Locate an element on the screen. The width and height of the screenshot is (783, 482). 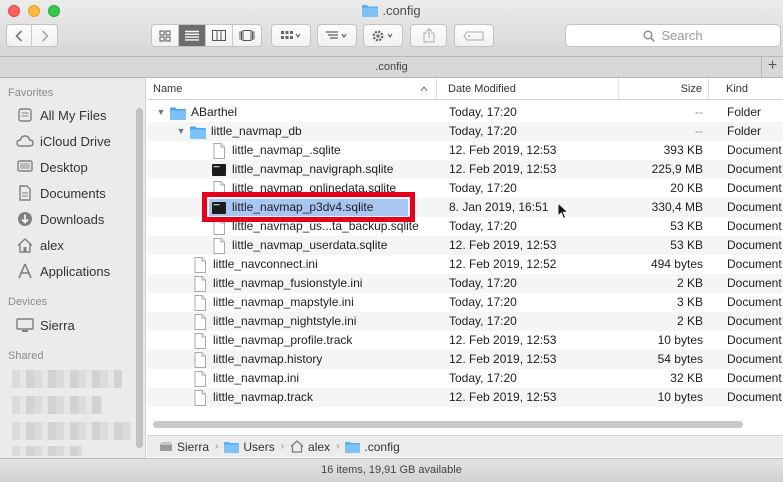
edit-tags-button is located at coordinates (474, 35).